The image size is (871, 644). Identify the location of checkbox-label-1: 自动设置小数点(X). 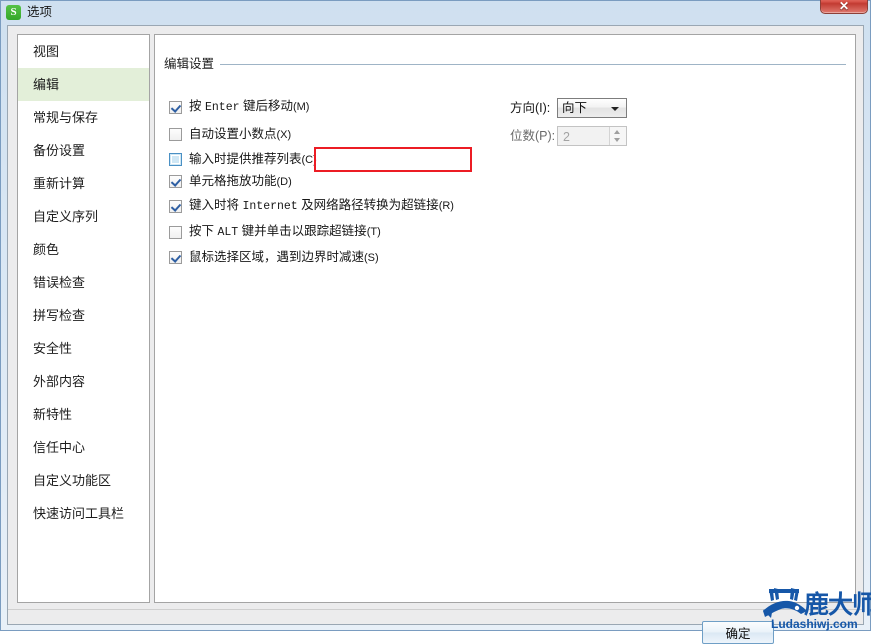
(240, 134).